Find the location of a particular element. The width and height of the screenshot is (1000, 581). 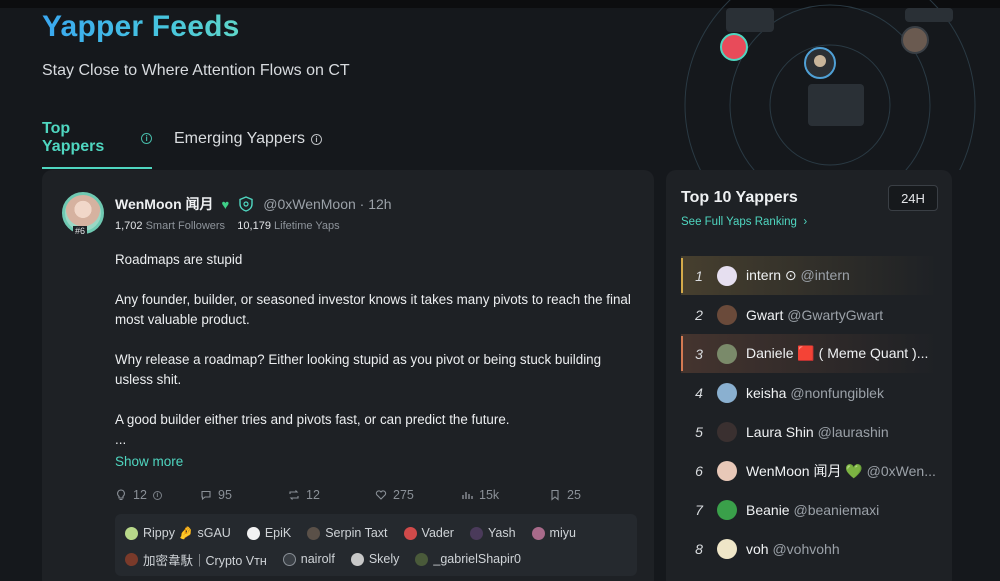

liker-name: 加密韋馱｜Crypto Vᴛʜ is located at coordinates (205, 560).